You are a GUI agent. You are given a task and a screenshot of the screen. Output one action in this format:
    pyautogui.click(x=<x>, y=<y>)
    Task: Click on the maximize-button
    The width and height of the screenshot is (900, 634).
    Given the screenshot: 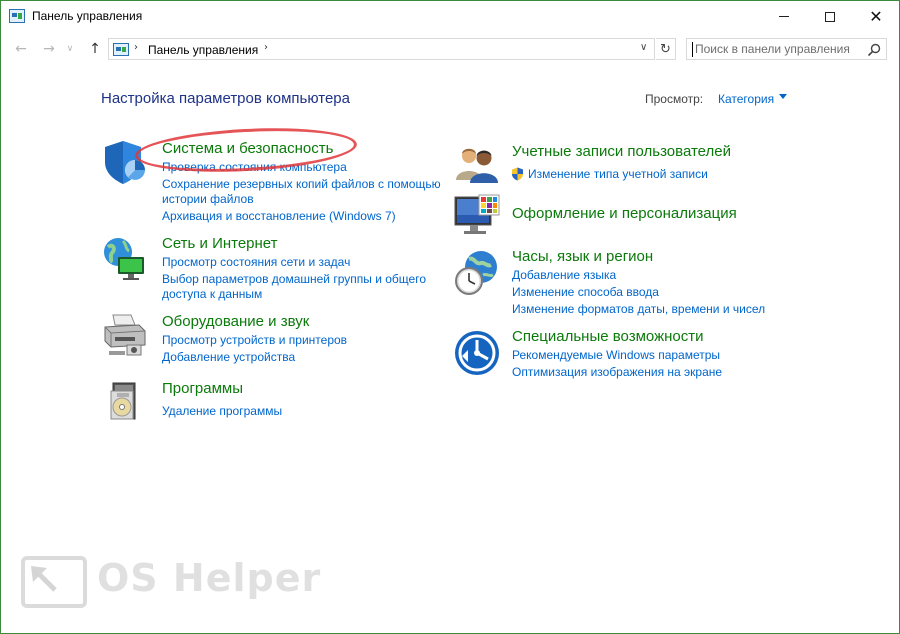 What is the action you would take?
    pyautogui.click(x=830, y=16)
    